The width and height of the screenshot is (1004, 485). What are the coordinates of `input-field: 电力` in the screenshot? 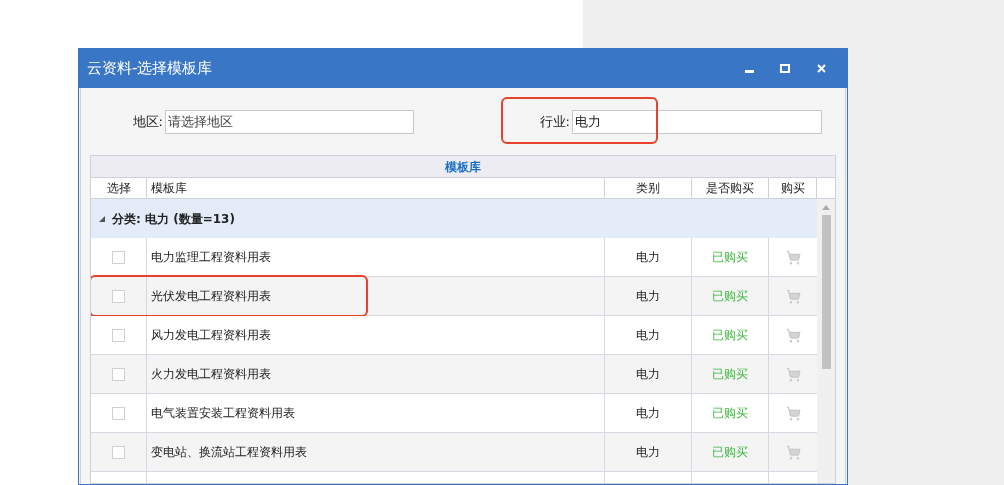 It's located at (697, 121).